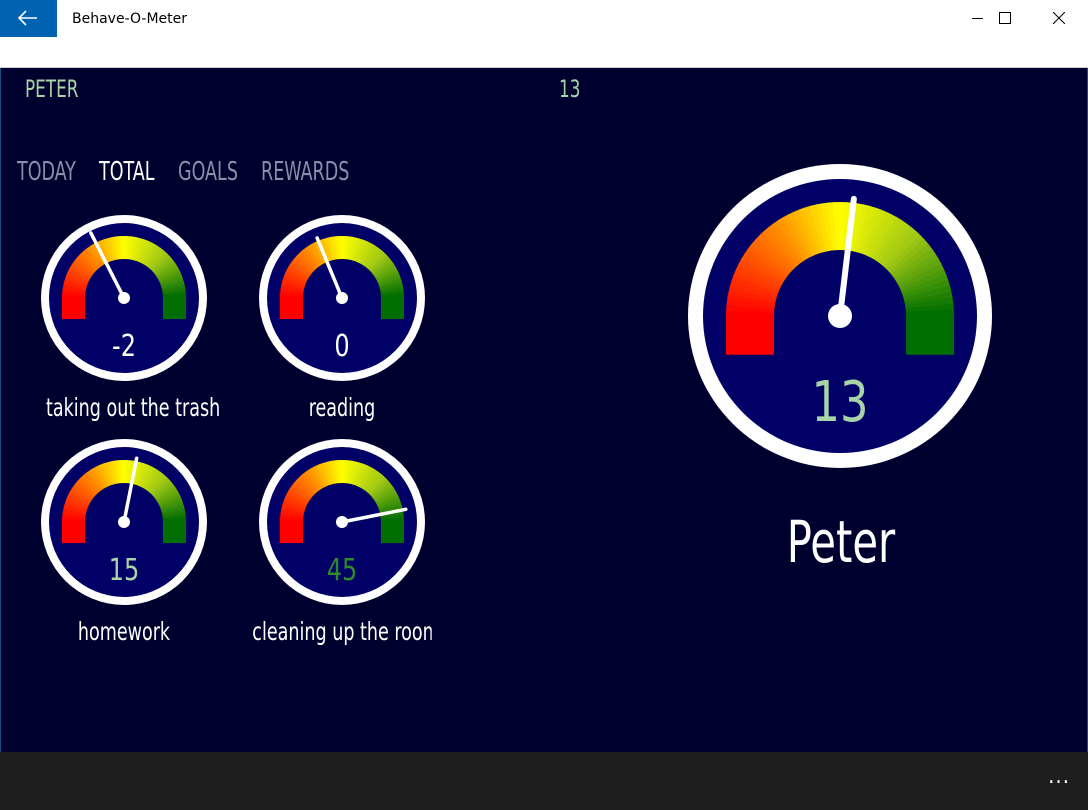 The height and width of the screenshot is (810, 1088). I want to click on gauge-total: 13, so click(840, 316).